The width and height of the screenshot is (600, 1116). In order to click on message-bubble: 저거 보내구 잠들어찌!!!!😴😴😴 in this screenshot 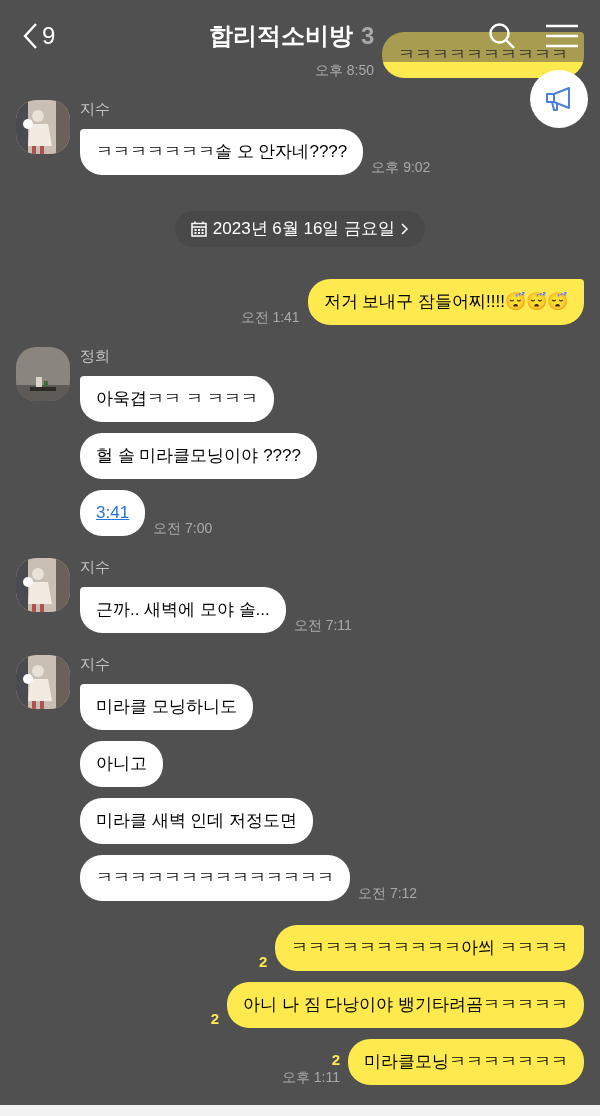, I will do `click(445, 302)`.